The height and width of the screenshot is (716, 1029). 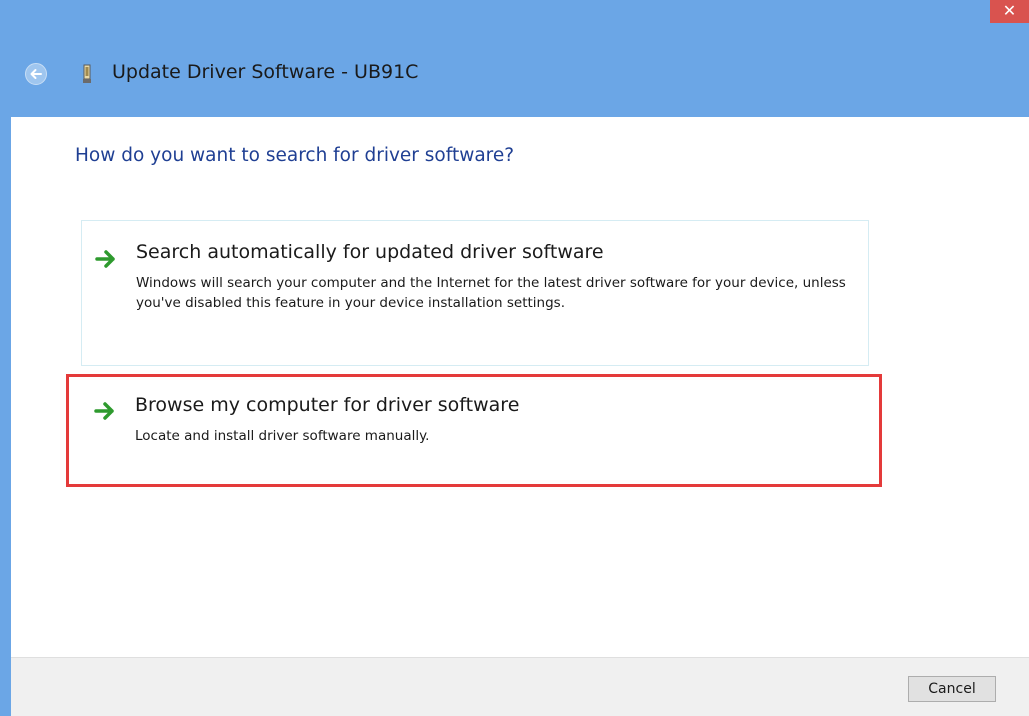 What do you see at coordinates (952, 689) in the screenshot?
I see `cancel-button: Cancel` at bounding box center [952, 689].